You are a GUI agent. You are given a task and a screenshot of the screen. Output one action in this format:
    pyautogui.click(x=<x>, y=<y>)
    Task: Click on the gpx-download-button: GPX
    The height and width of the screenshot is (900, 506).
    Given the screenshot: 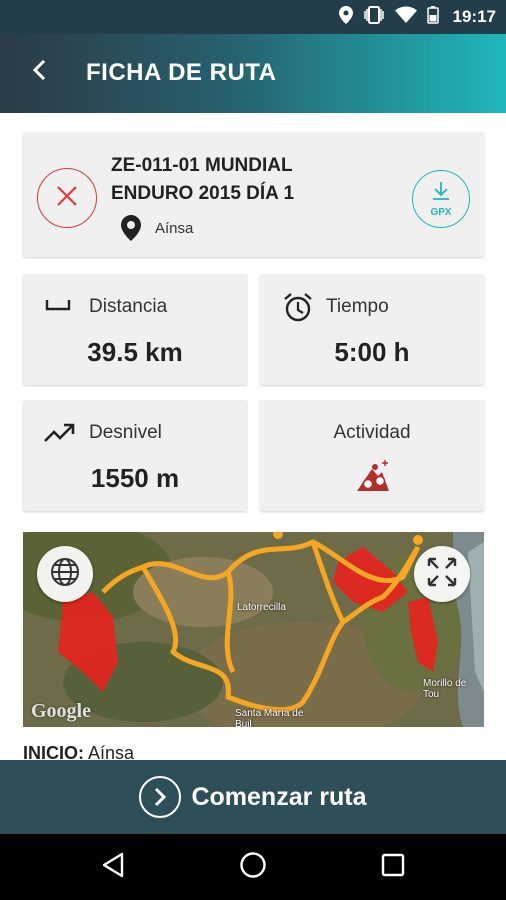 What is the action you would take?
    pyautogui.click(x=441, y=199)
    